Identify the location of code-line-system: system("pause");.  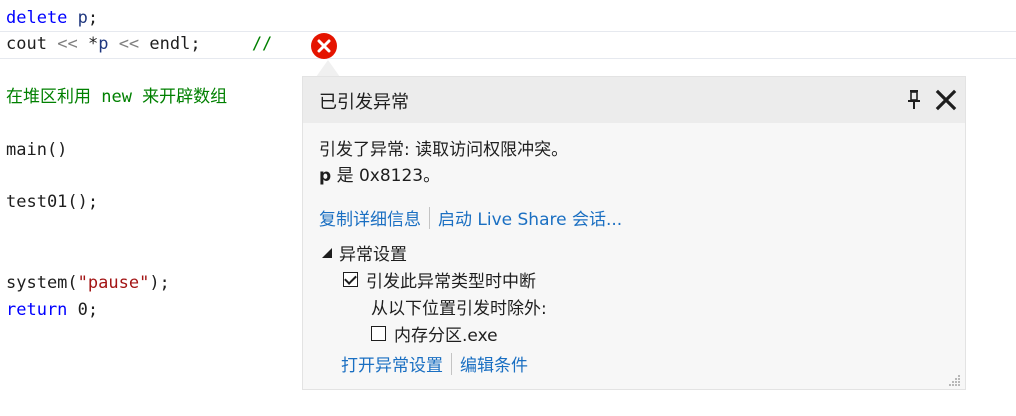
(88, 283).